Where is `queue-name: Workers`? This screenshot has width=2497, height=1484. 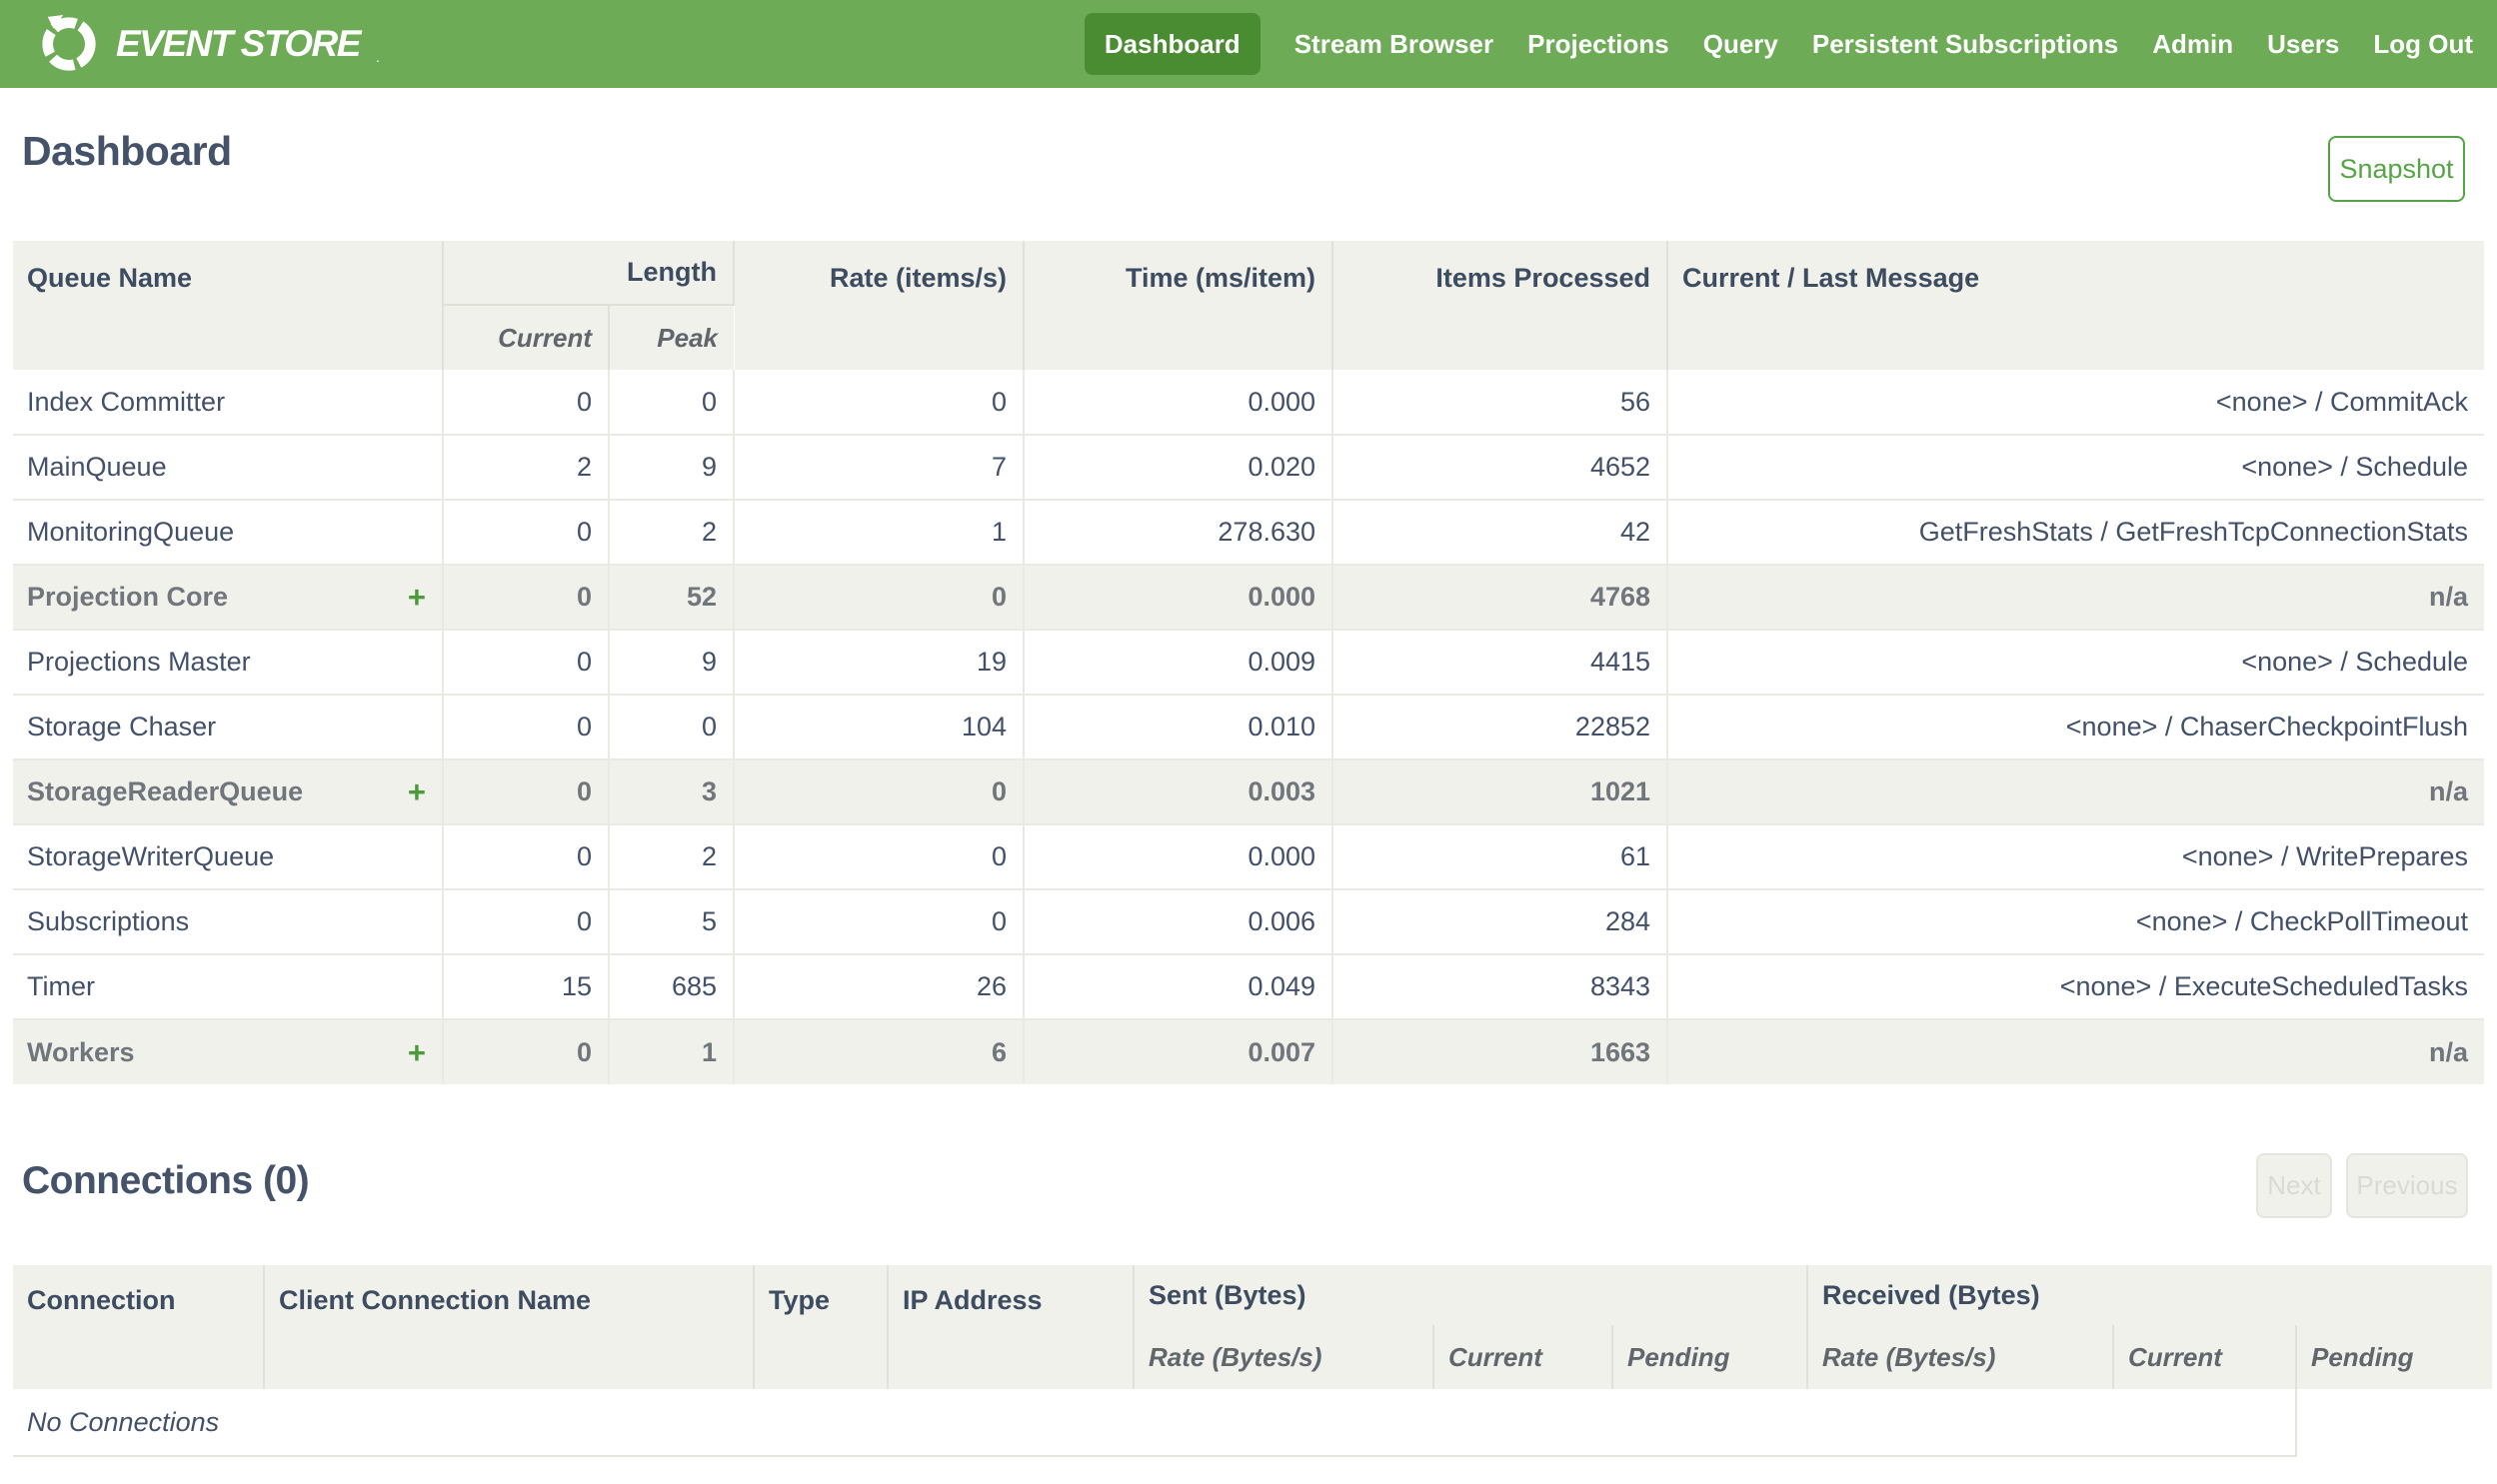 queue-name: Workers is located at coordinates (81, 1051).